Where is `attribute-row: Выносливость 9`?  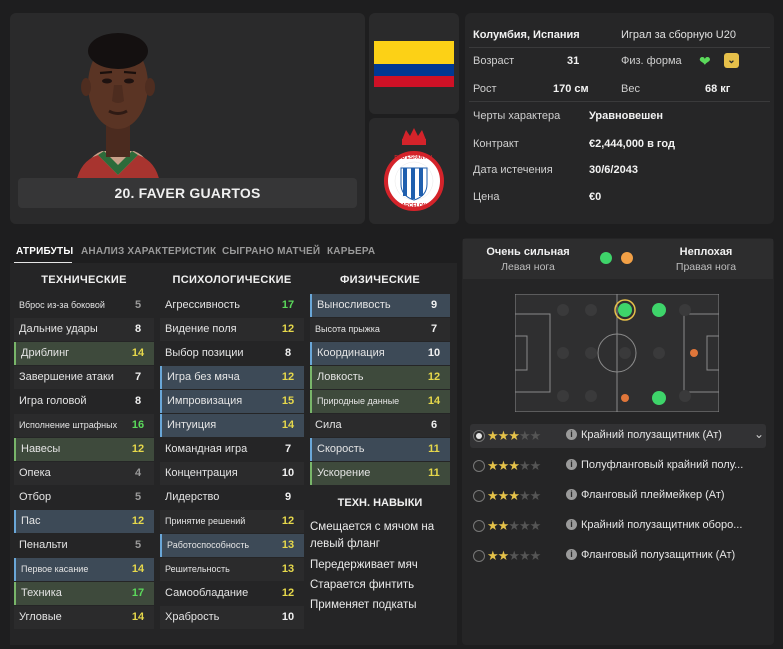 attribute-row: Выносливость 9 is located at coordinates (380, 305).